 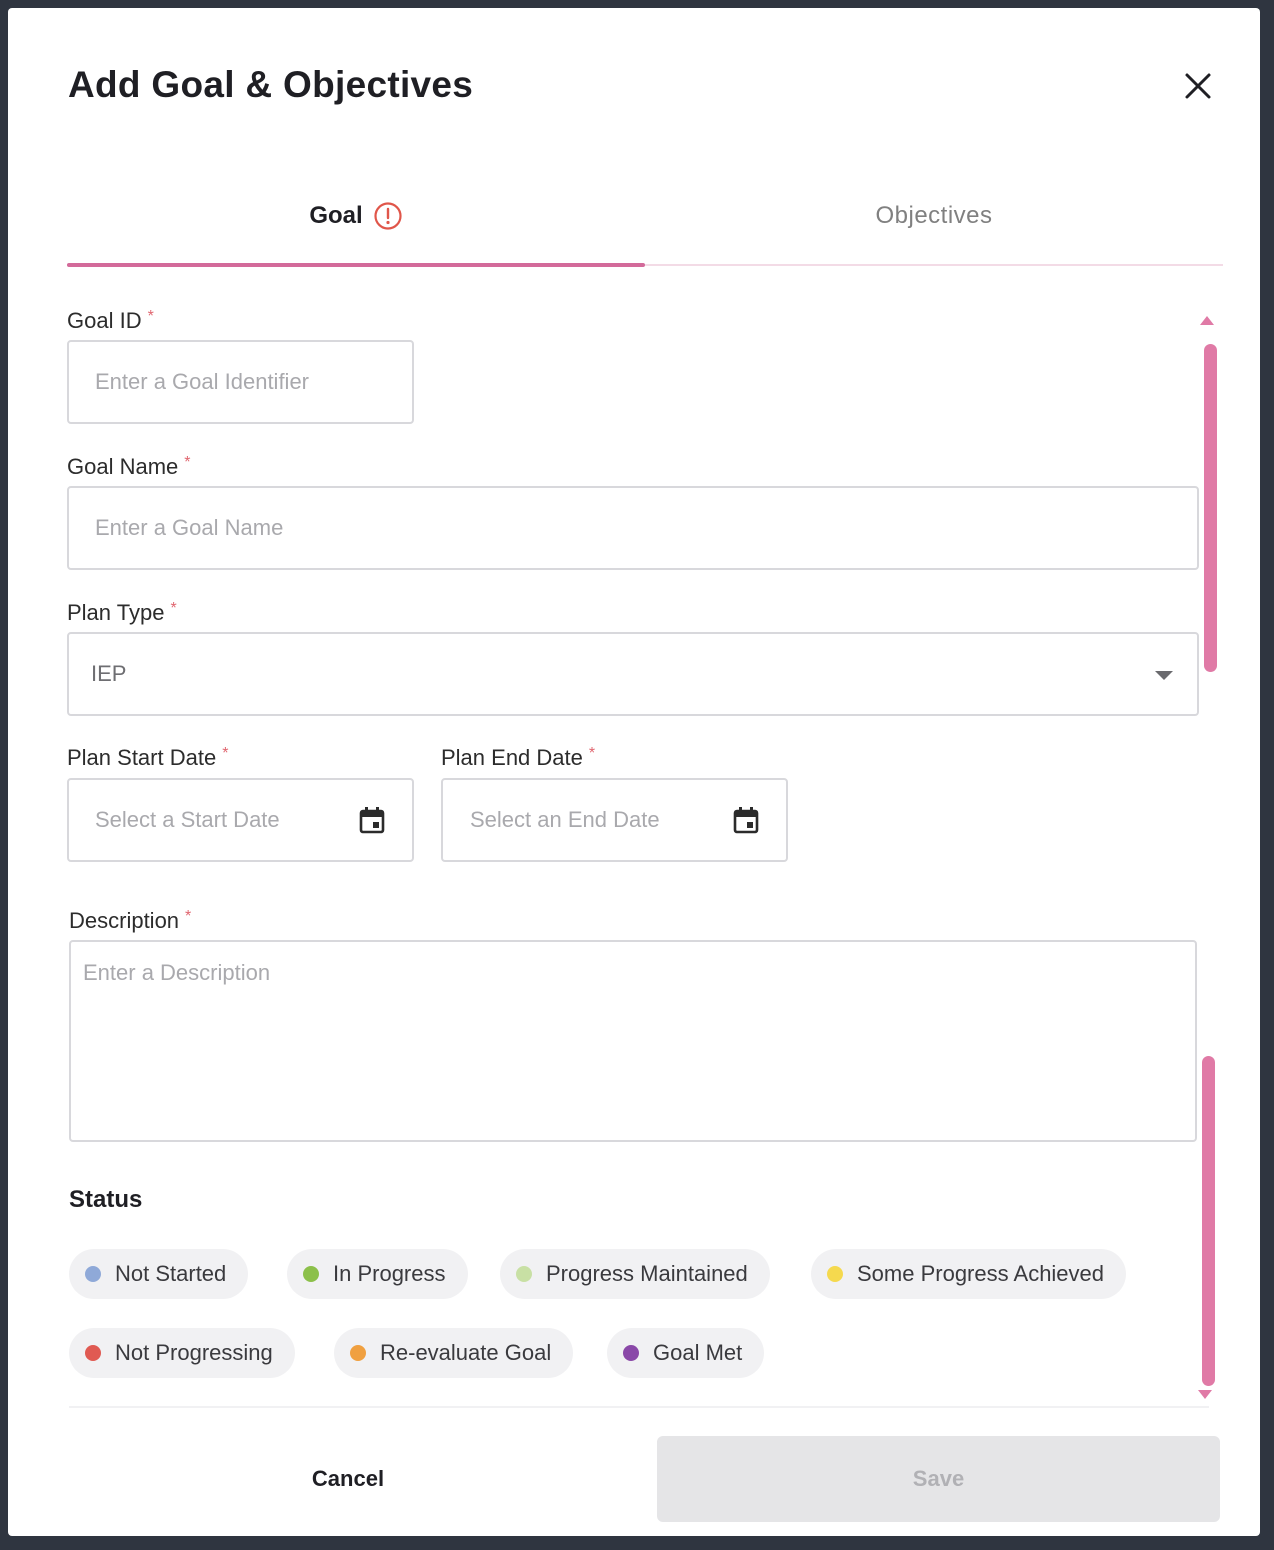 I want to click on plan-end-date-label-text: Plan End Date, so click(x=512, y=757).